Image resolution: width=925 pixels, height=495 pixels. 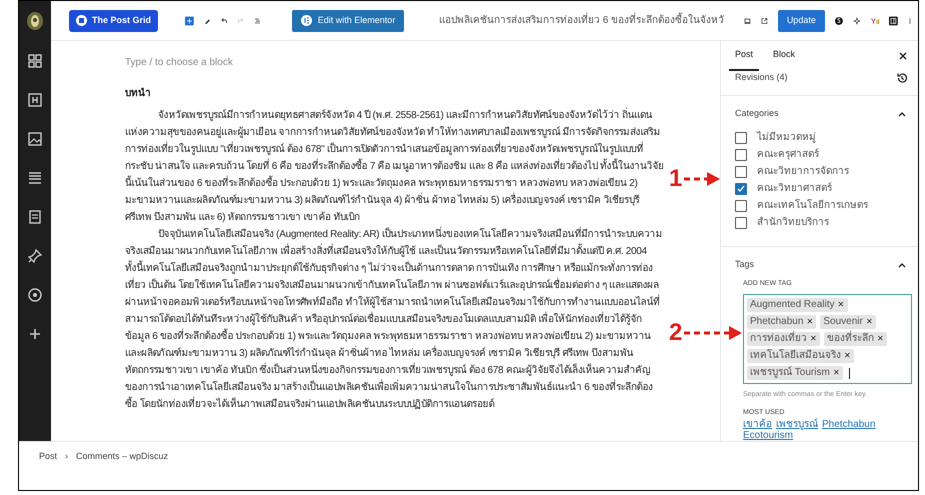 I want to click on tag-label: Souvenir, so click(x=843, y=322).